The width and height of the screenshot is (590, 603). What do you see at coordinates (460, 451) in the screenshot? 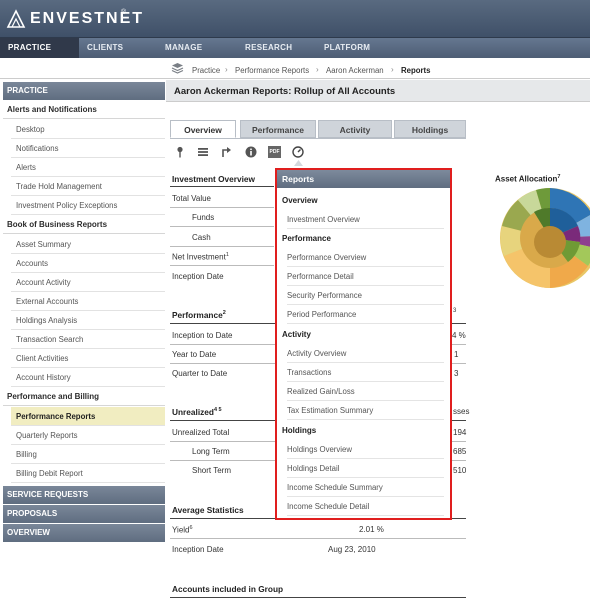
I see `long-term-value: 685` at bounding box center [460, 451].